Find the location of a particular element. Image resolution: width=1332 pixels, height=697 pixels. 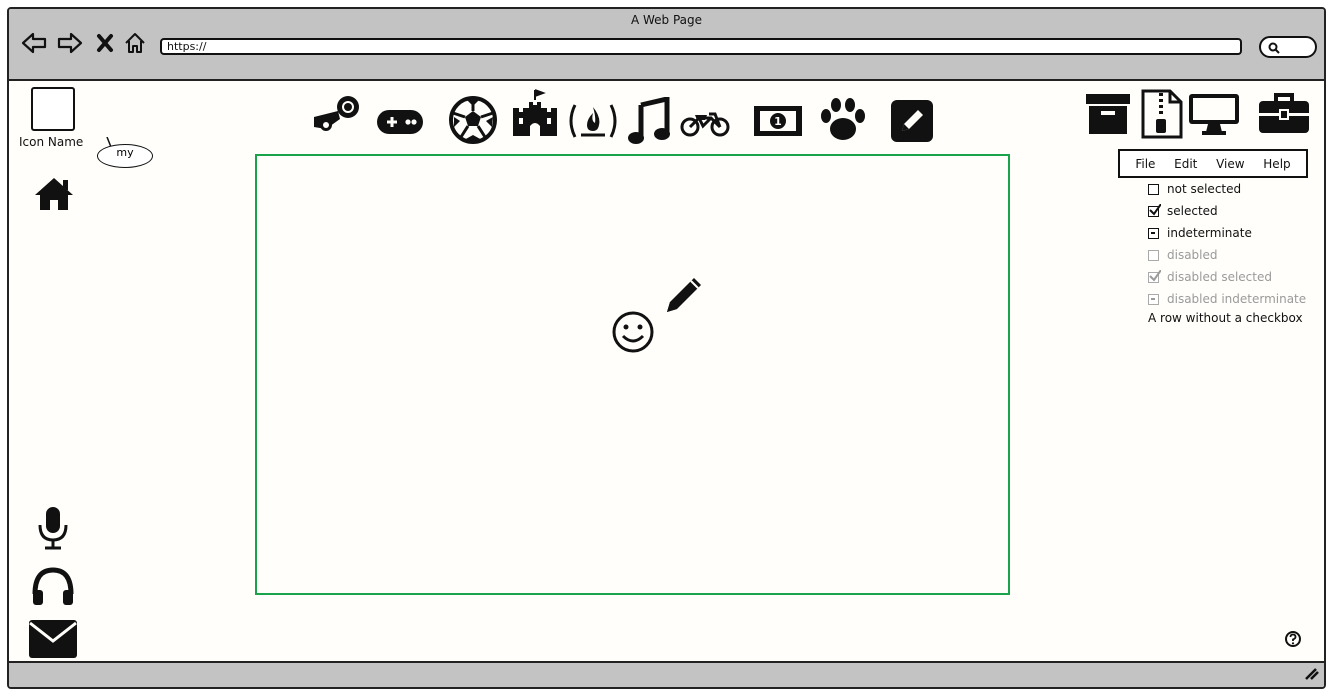

checkbox-row-not-selected: not selected is located at coordinates (1194, 189).